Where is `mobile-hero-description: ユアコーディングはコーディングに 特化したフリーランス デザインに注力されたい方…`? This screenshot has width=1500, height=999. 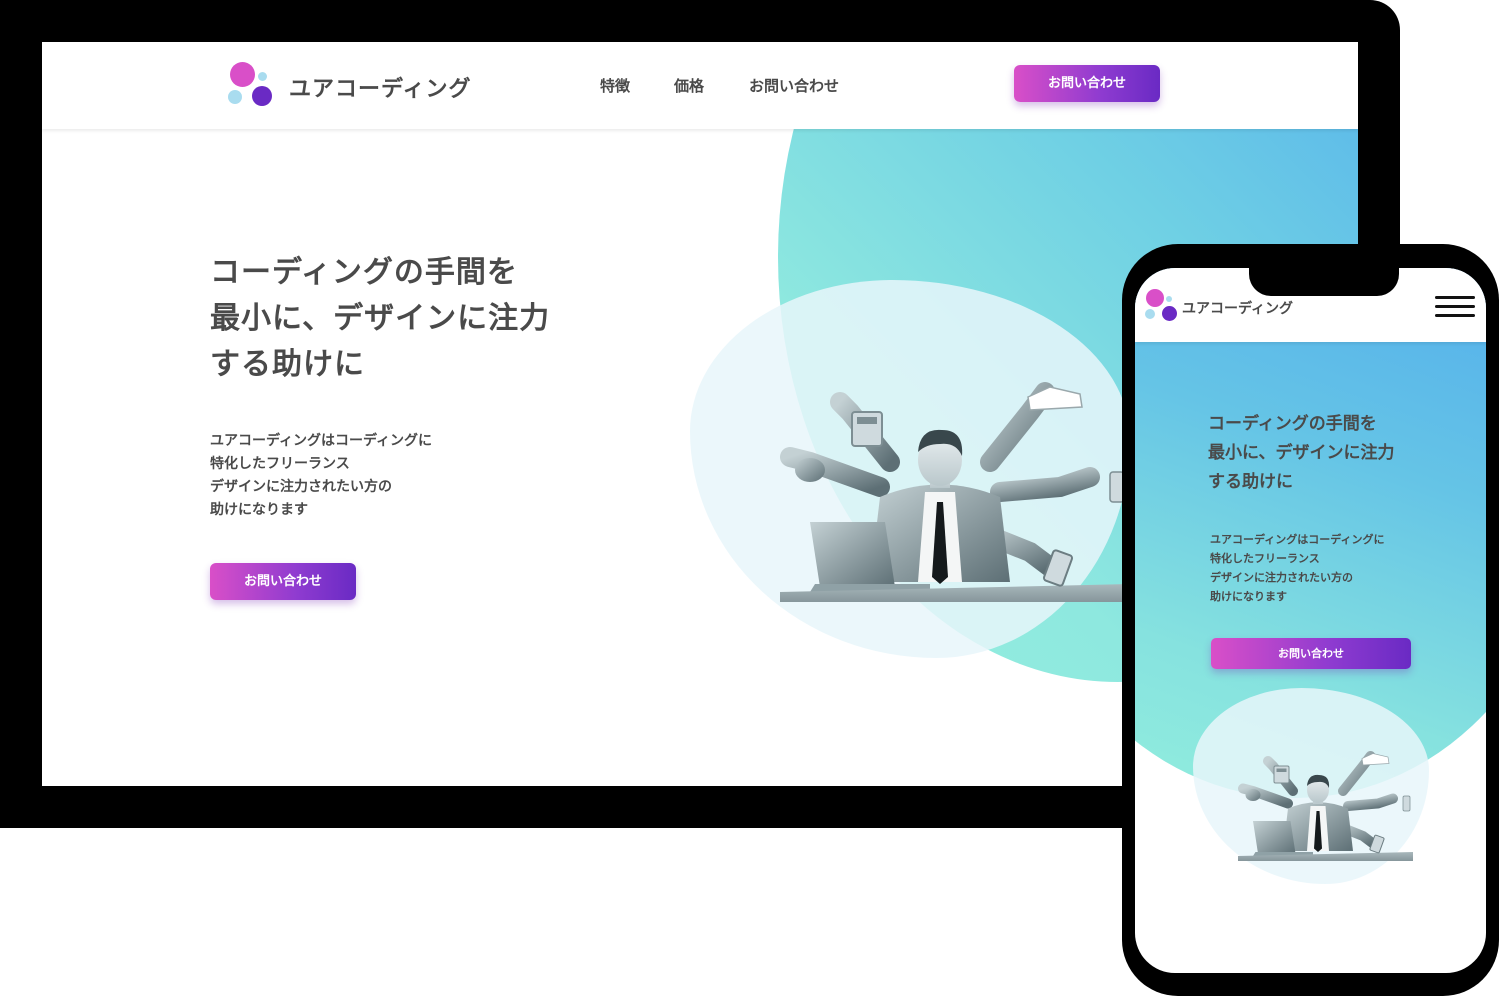
mobile-hero-description: ユアコーディングはコーディングに 特化したフリーランス デザインに注力されたい方… is located at coordinates (1297, 568).